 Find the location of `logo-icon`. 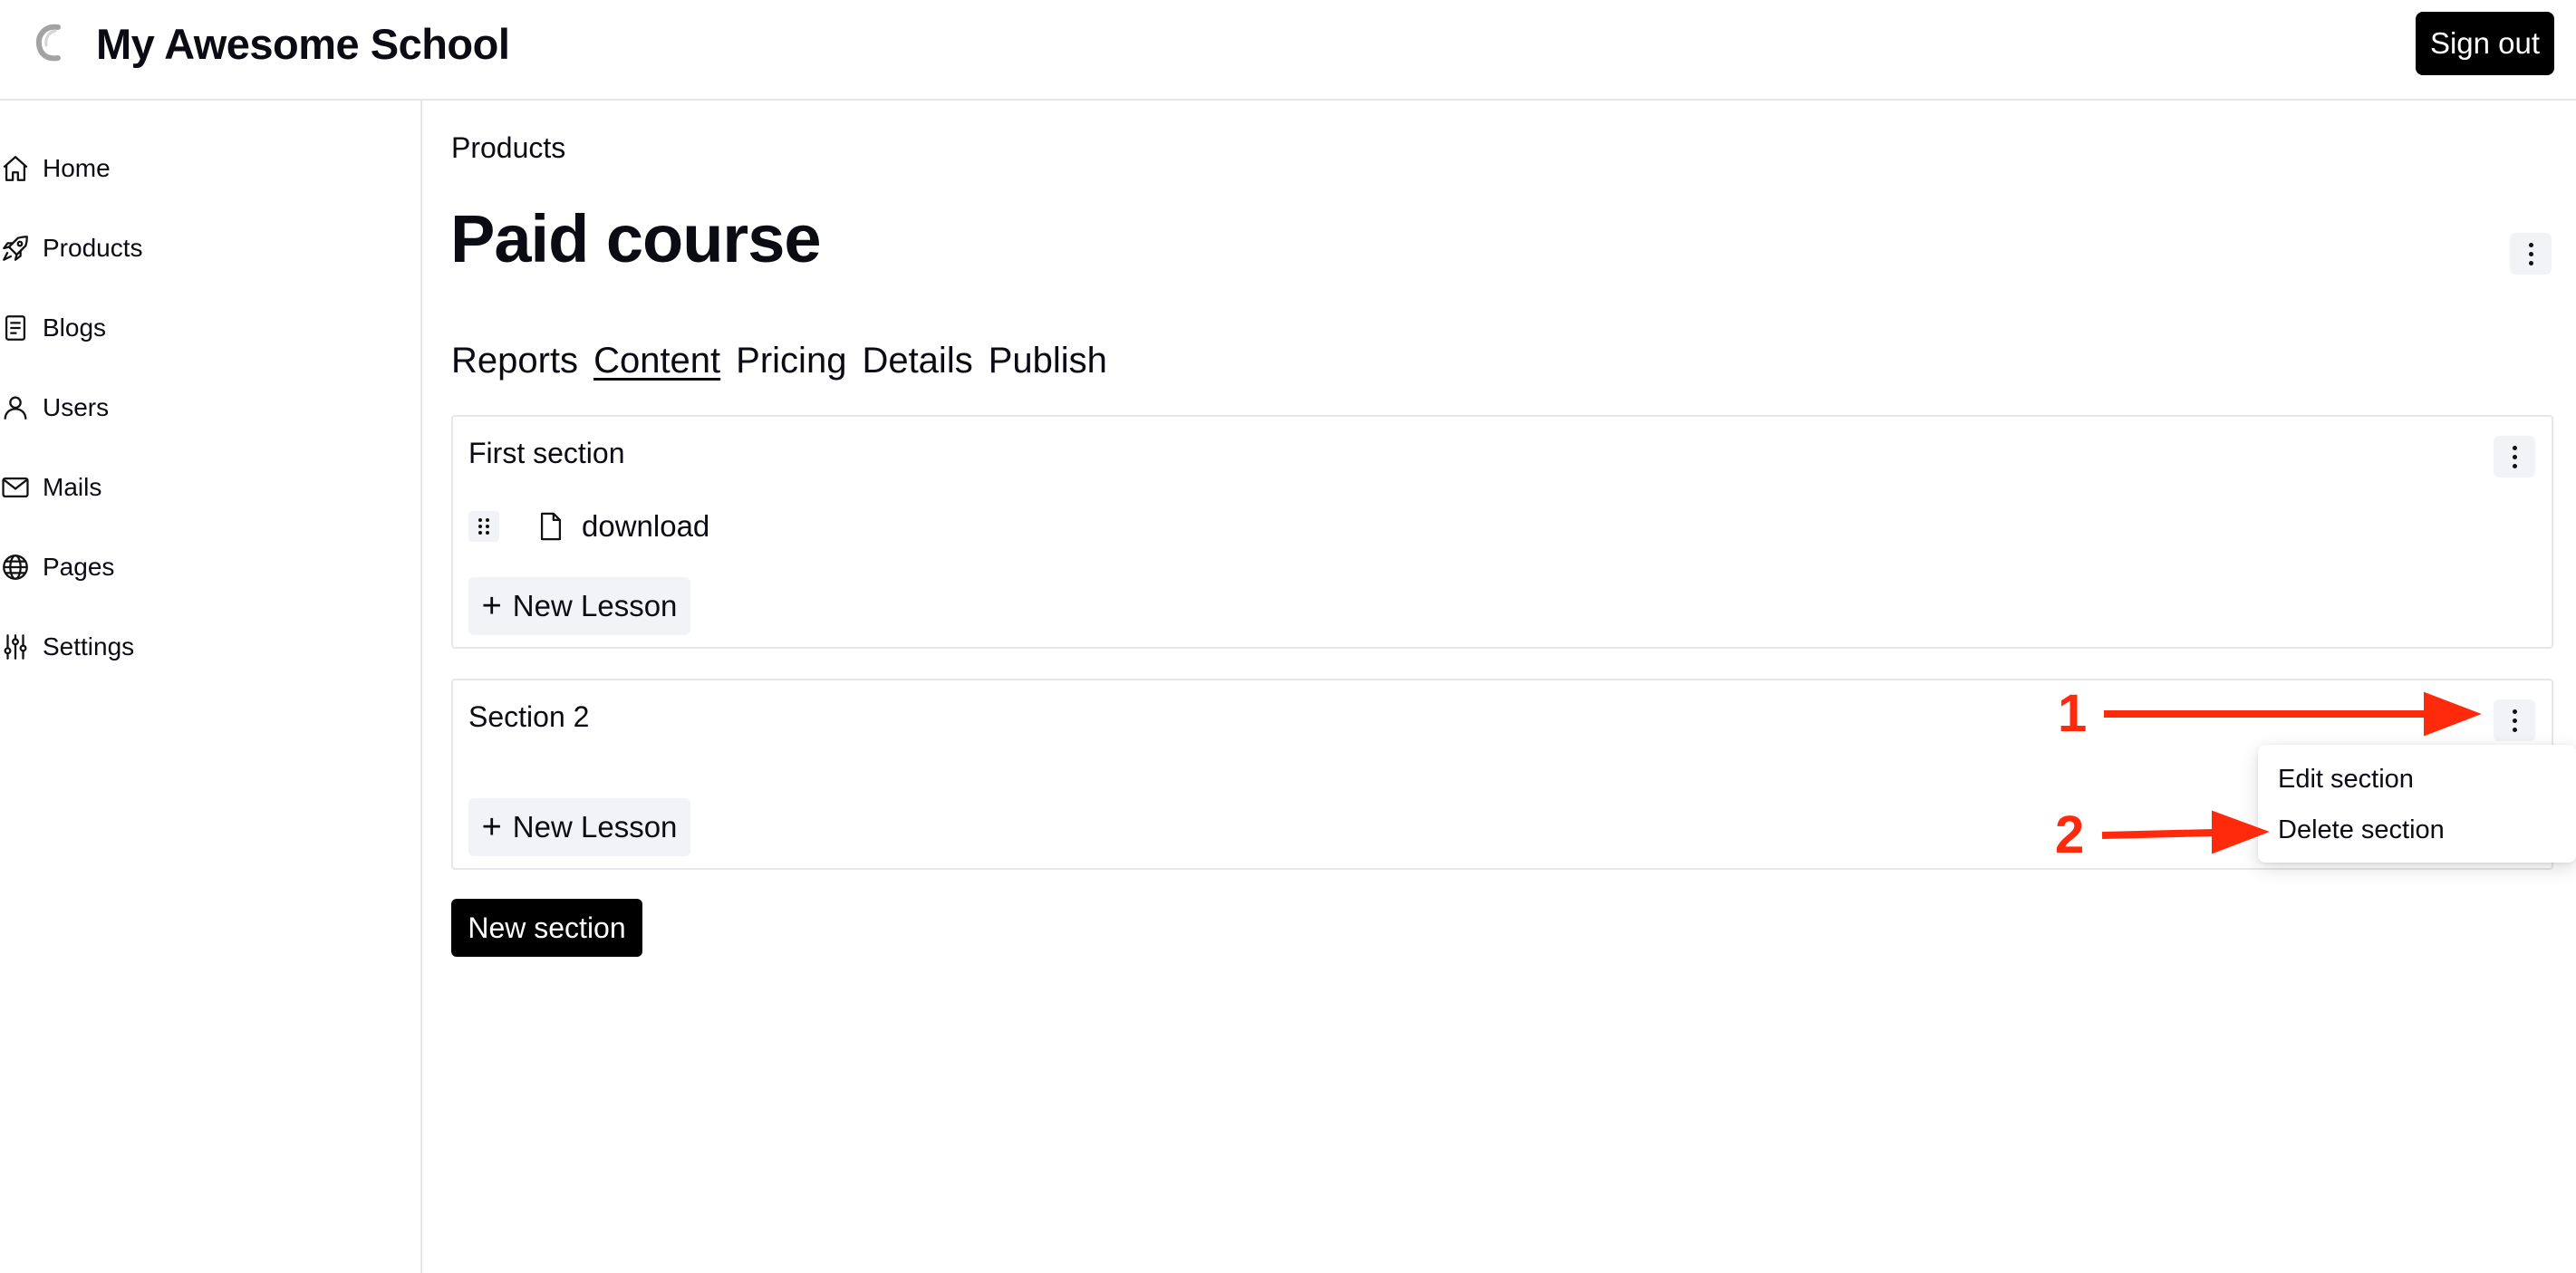

logo-icon is located at coordinates (48, 43).